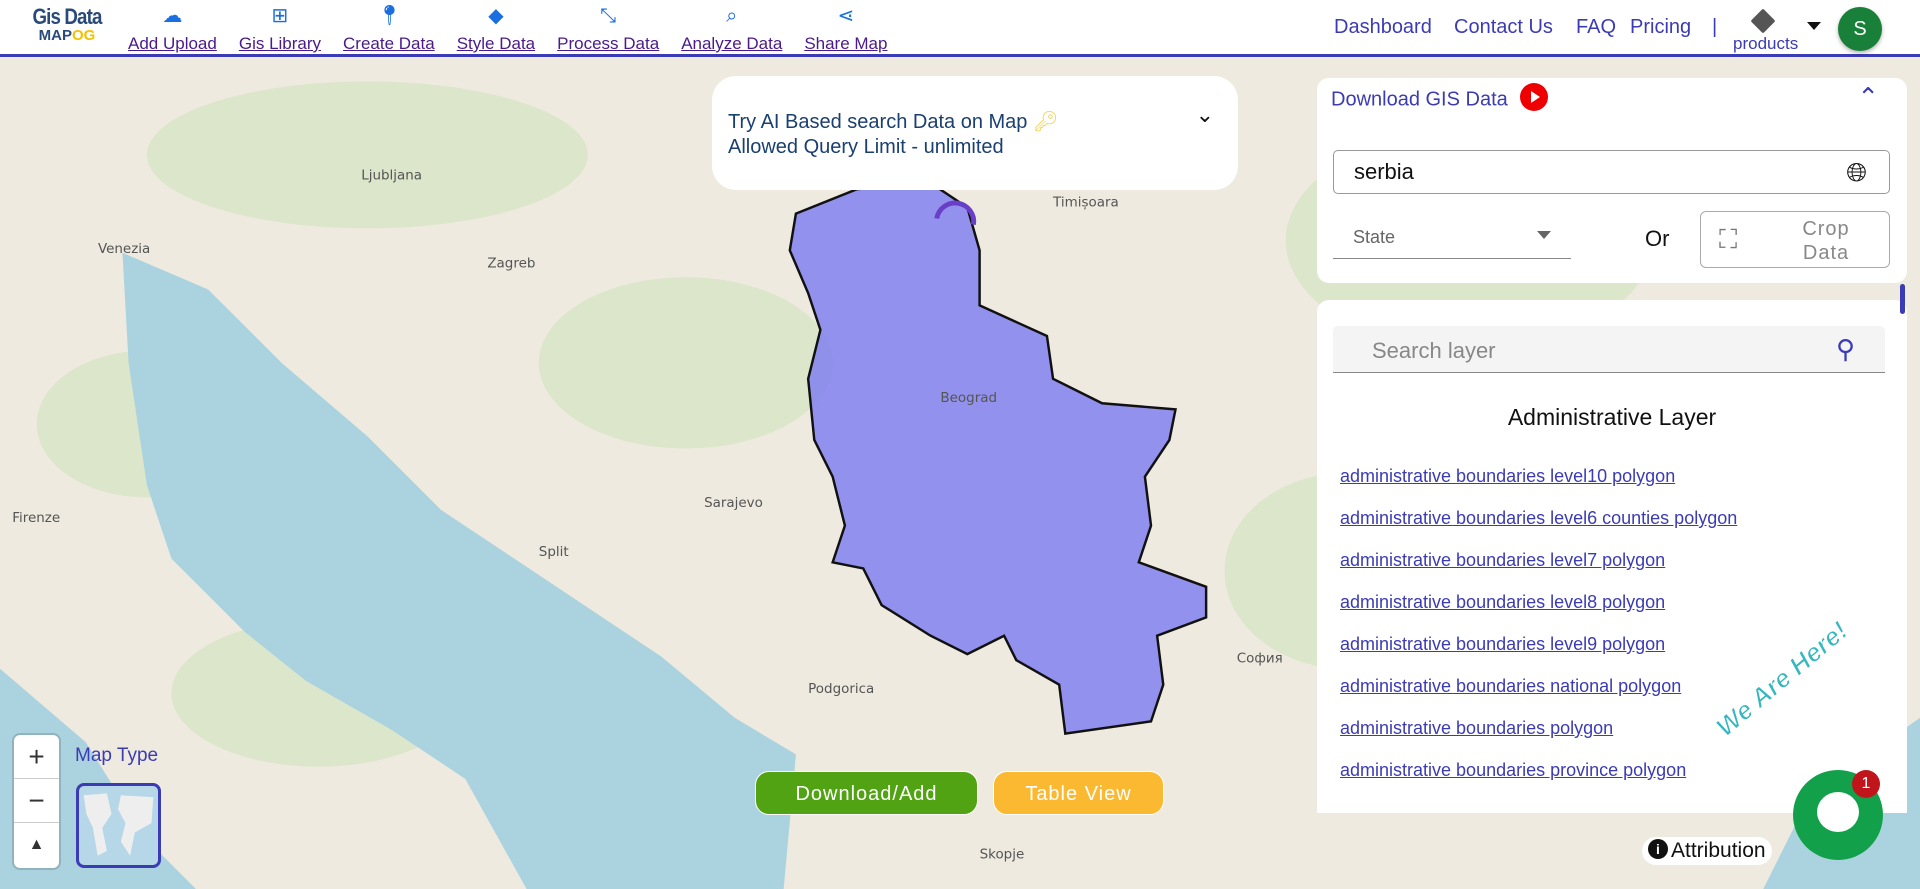  I want to click on logo: Gis Data MAPOG, so click(67, 25).